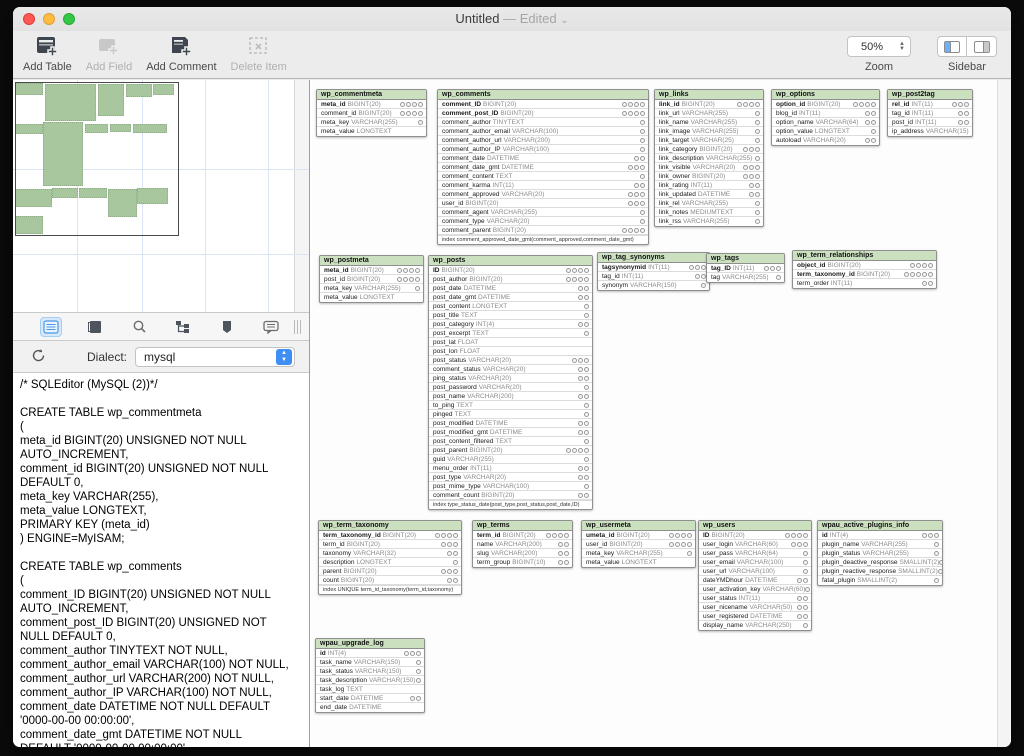  I want to click on minimize-button, so click(49, 19).